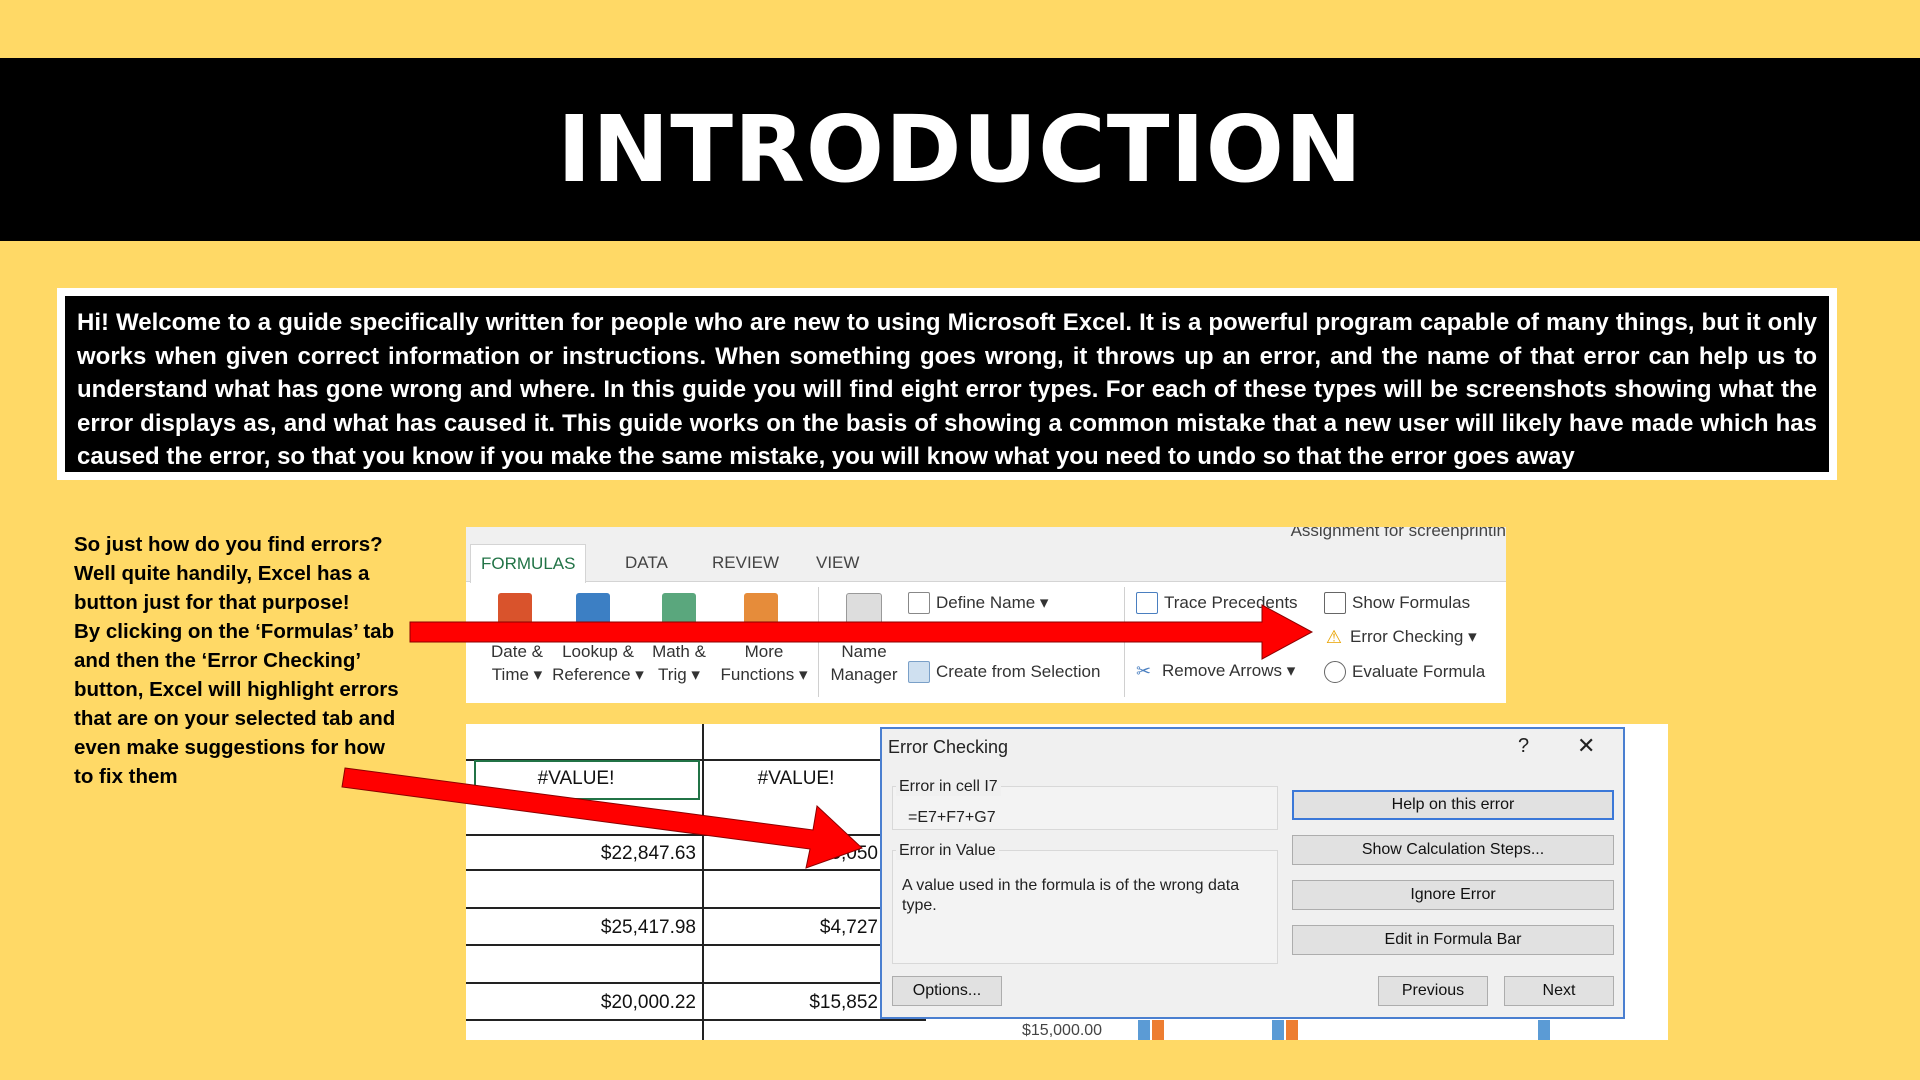 The height and width of the screenshot is (1080, 1920). What do you see at coordinates (764, 663) in the screenshot?
I see `more-functions-button: More Functions ▾` at bounding box center [764, 663].